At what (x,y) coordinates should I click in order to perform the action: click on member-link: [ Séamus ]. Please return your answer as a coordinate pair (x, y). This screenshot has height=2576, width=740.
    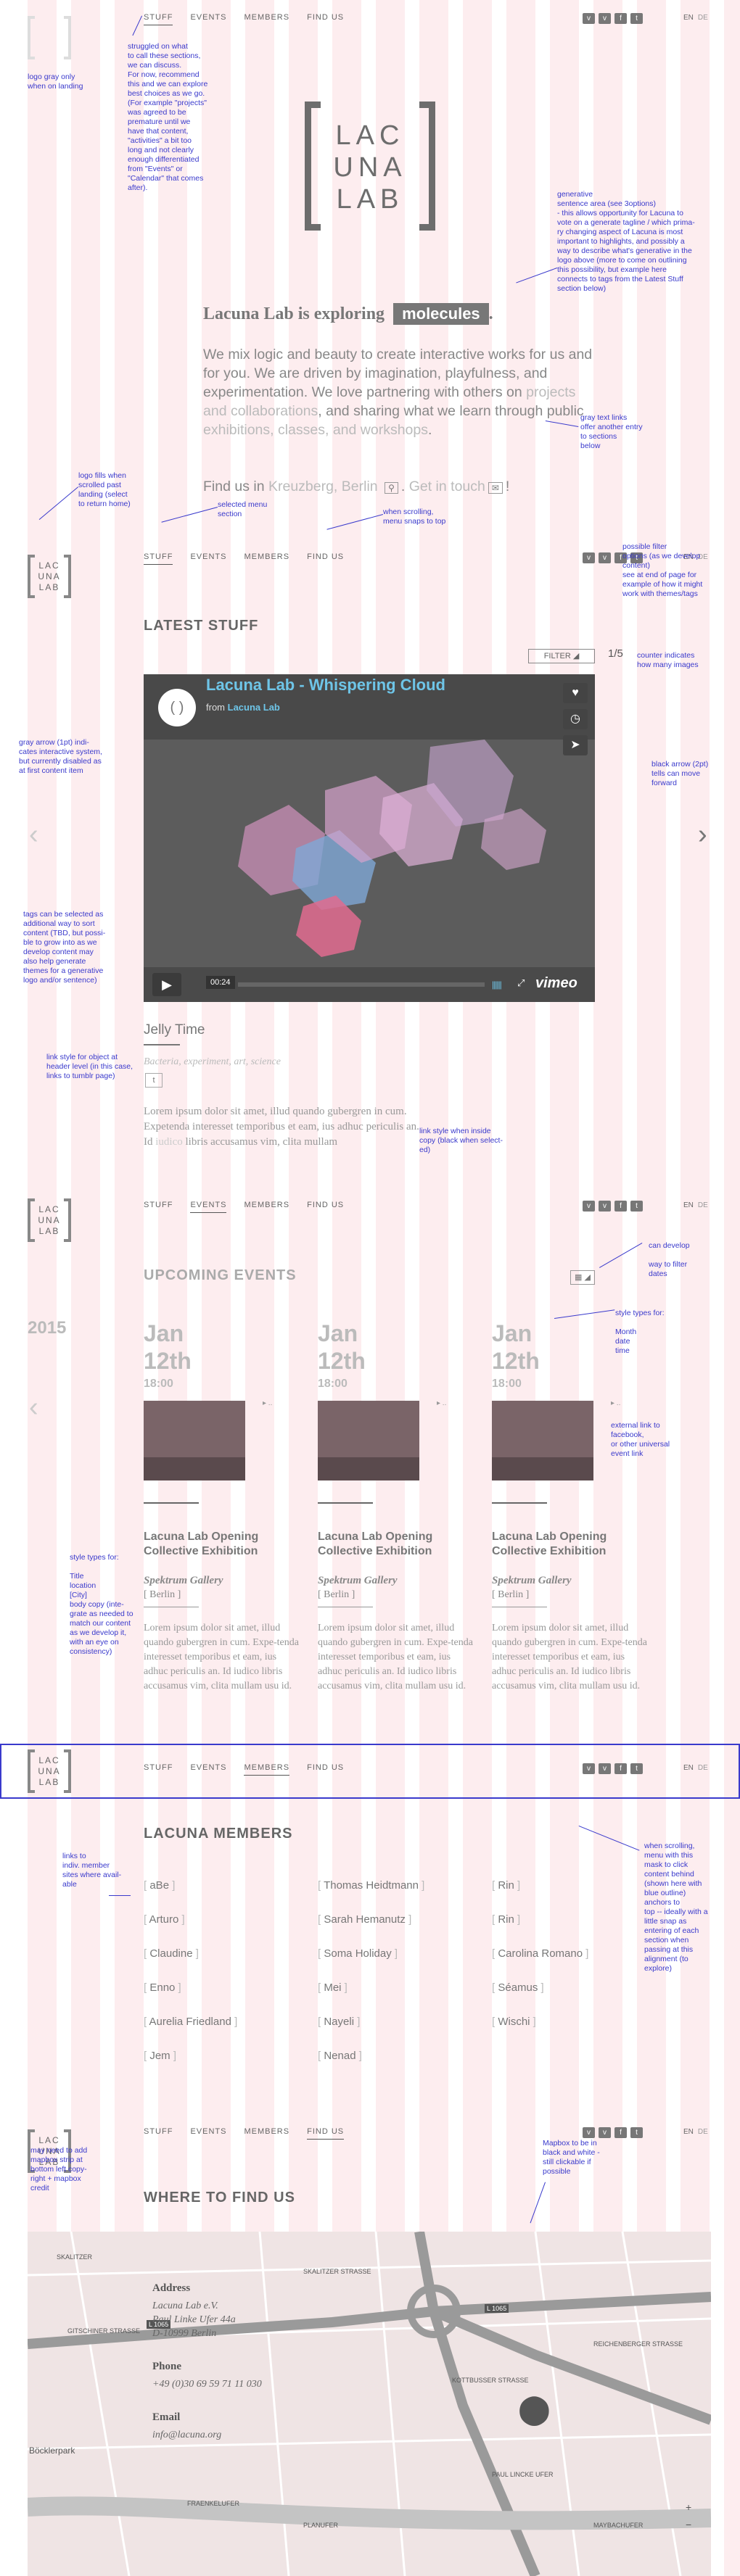
    Looking at the image, I should click on (518, 1988).